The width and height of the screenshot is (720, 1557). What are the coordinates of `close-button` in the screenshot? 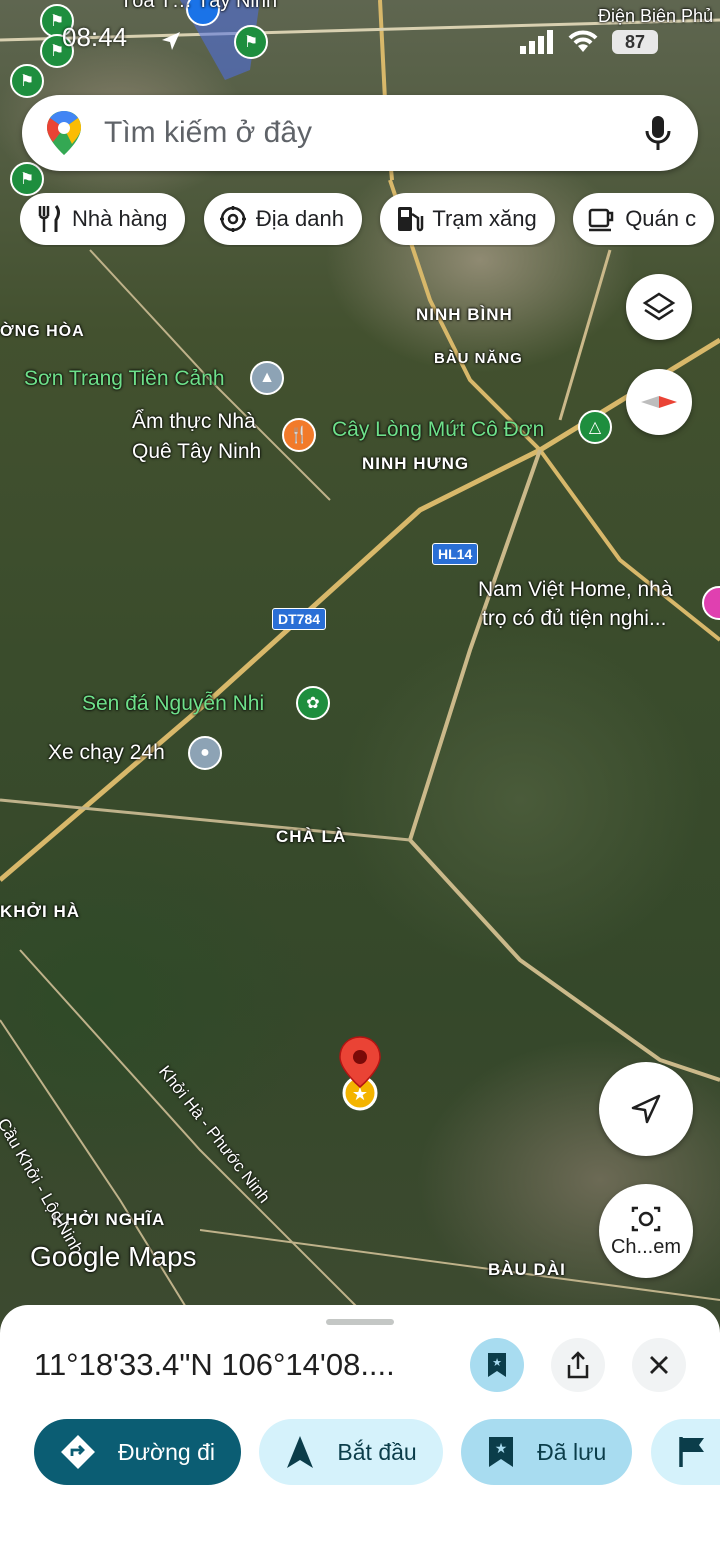 It's located at (659, 1365).